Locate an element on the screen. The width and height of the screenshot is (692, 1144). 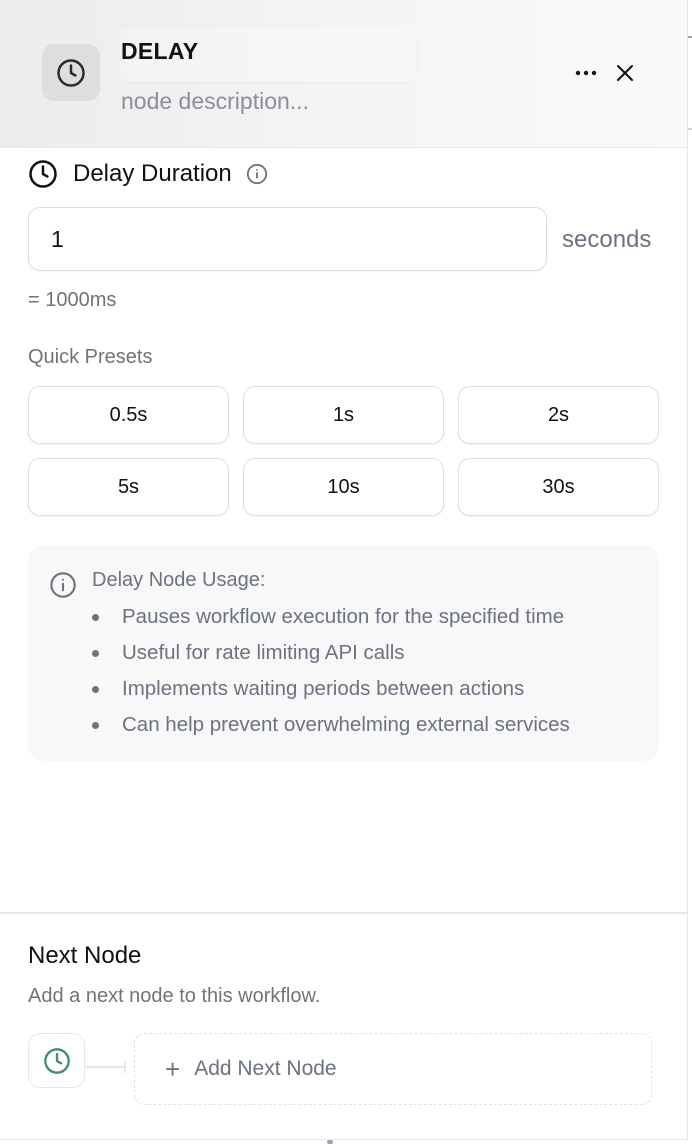
list-item: Useful for rate limiting API calls is located at coordinates (331, 657).